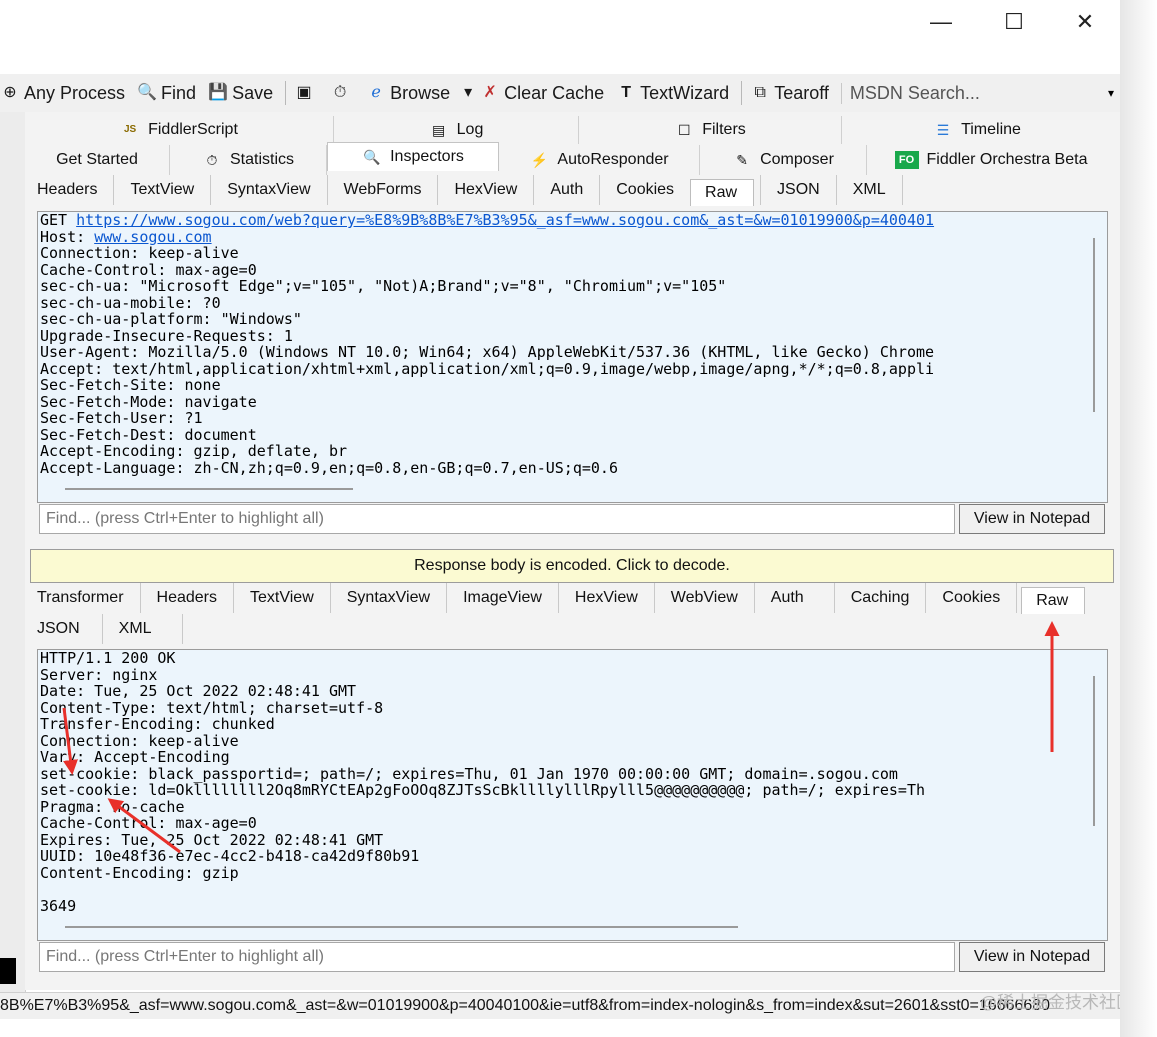 The width and height of the screenshot is (1157, 1037). Describe the element at coordinates (1056, 1002) in the screenshot. I see `watermark: @稀土掘金技术社区` at that location.